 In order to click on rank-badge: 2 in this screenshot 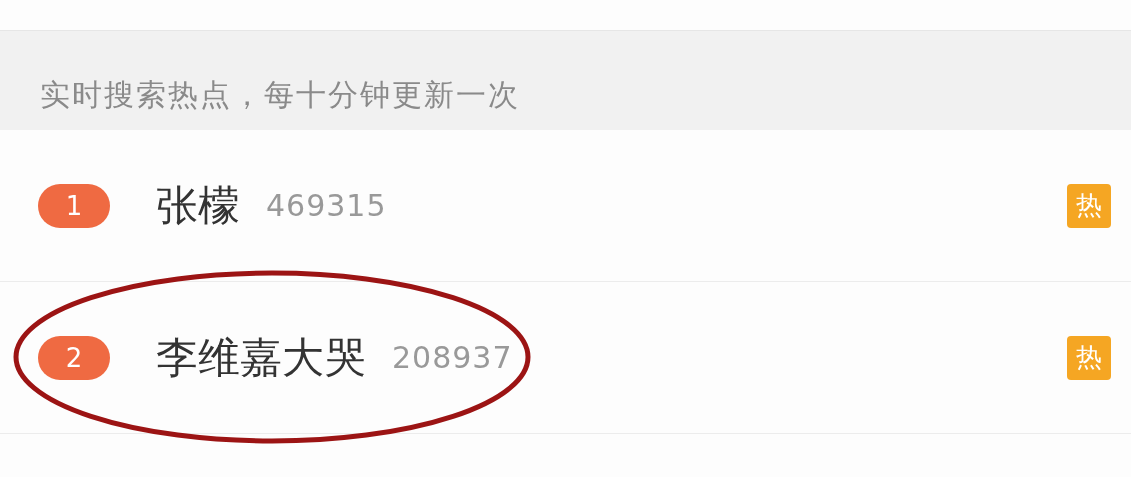, I will do `click(74, 357)`.